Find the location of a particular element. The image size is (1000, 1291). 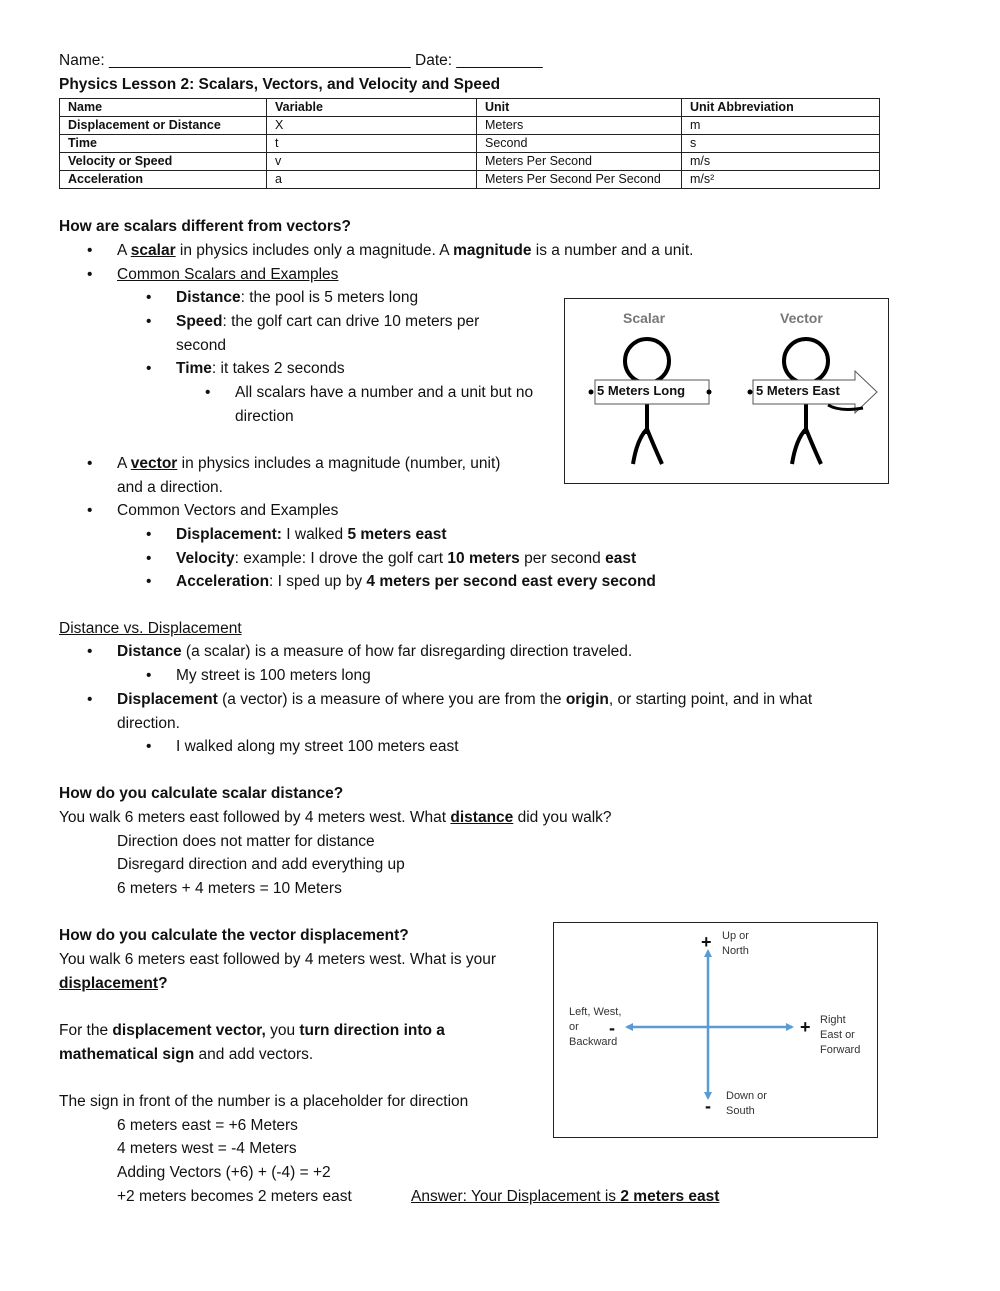

term: Distance is located at coordinates (149, 651).